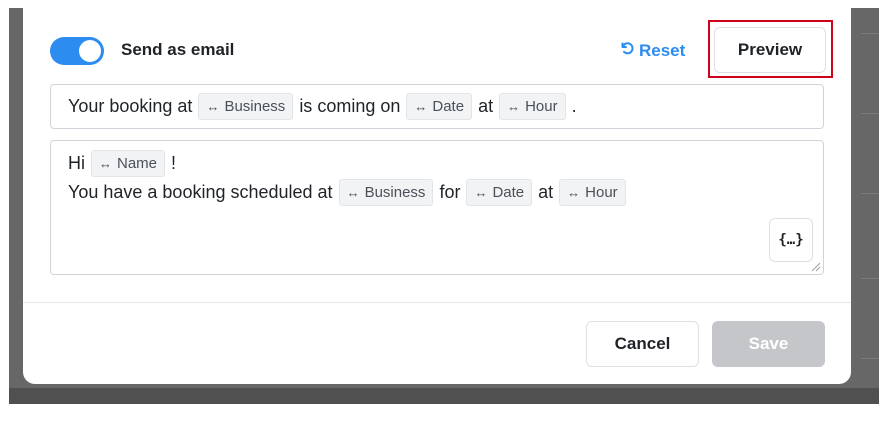  Describe the element at coordinates (450, 192) in the screenshot. I see `body-text: for` at that location.